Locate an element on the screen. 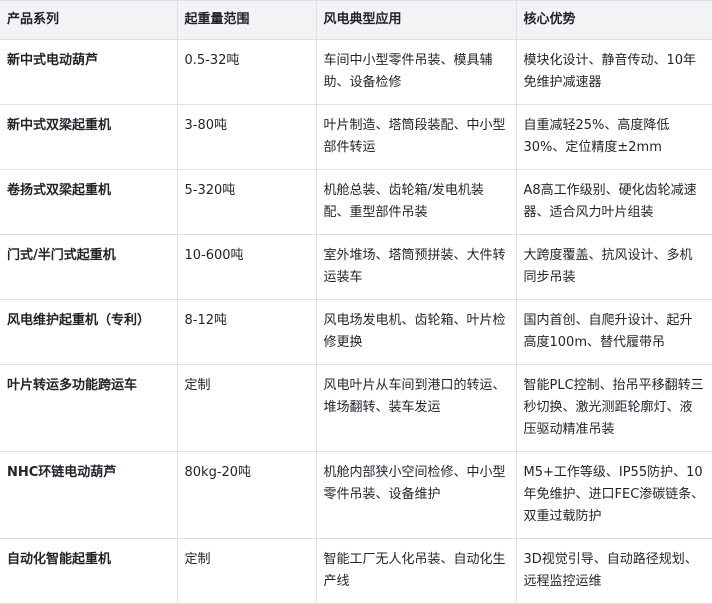  capacity-range: 10-600吨 is located at coordinates (246, 267).